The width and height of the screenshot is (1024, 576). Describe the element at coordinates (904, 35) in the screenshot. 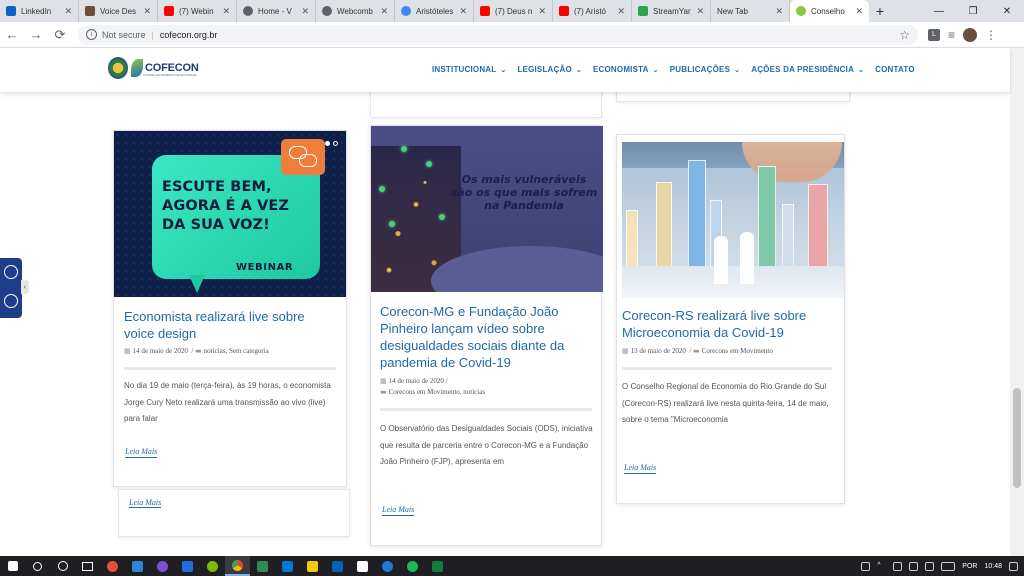

I see `bookmark-star-icon: ☆` at that location.